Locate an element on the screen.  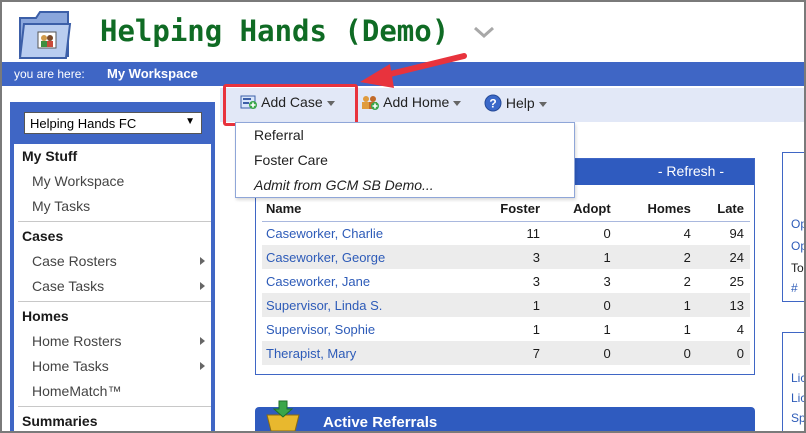
organization-select: Helping Hands FC ▼ is located at coordinates (113, 123).